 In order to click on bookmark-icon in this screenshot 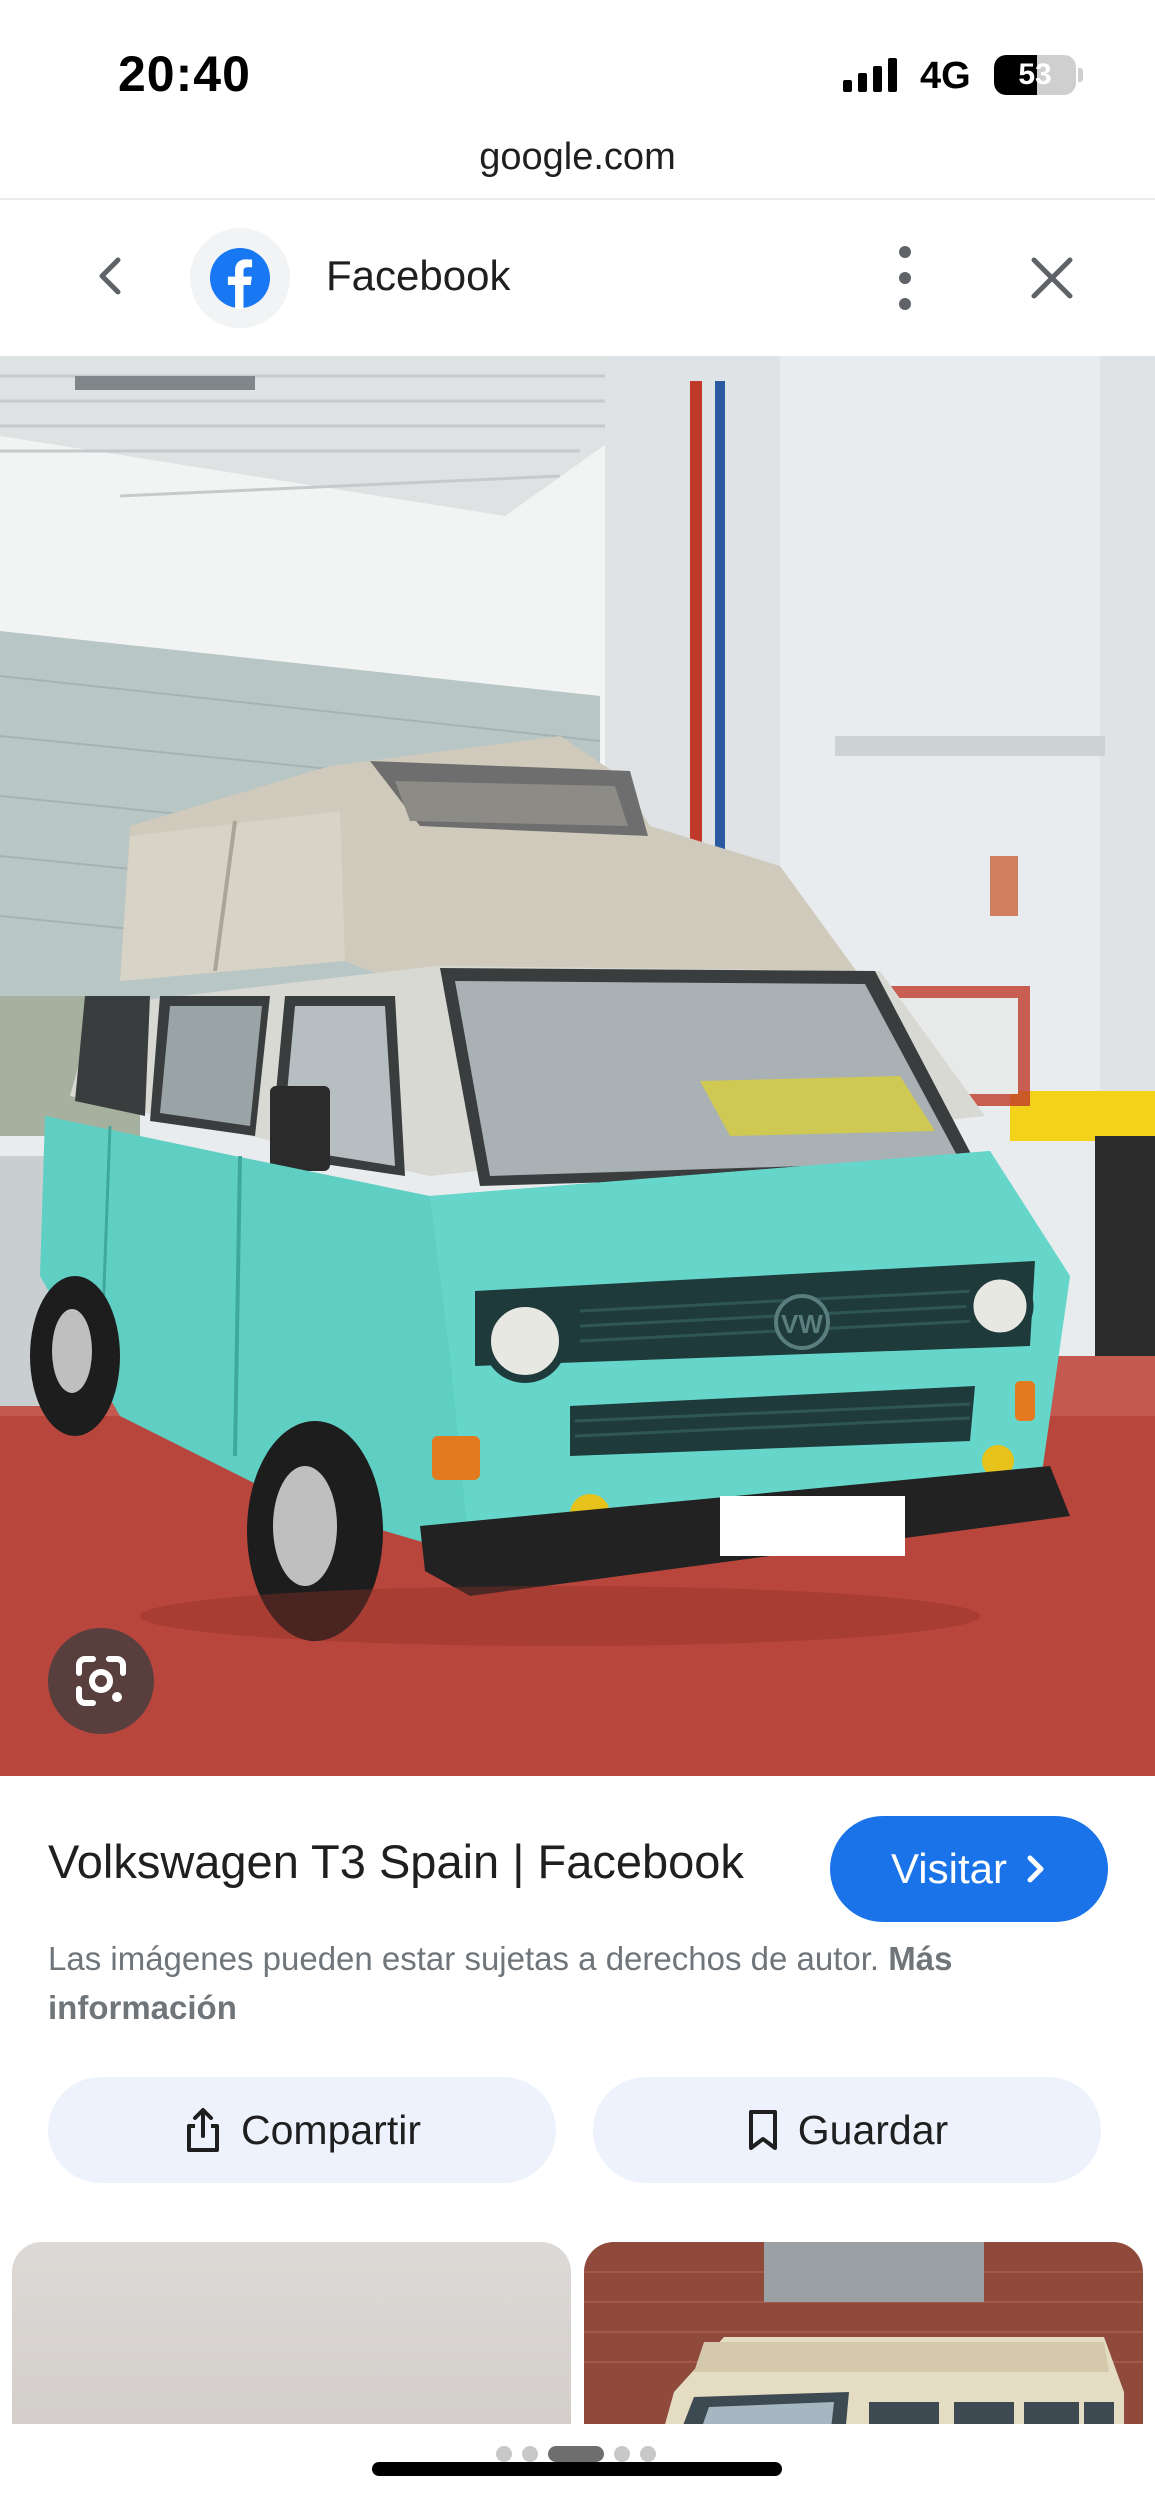, I will do `click(762, 2130)`.